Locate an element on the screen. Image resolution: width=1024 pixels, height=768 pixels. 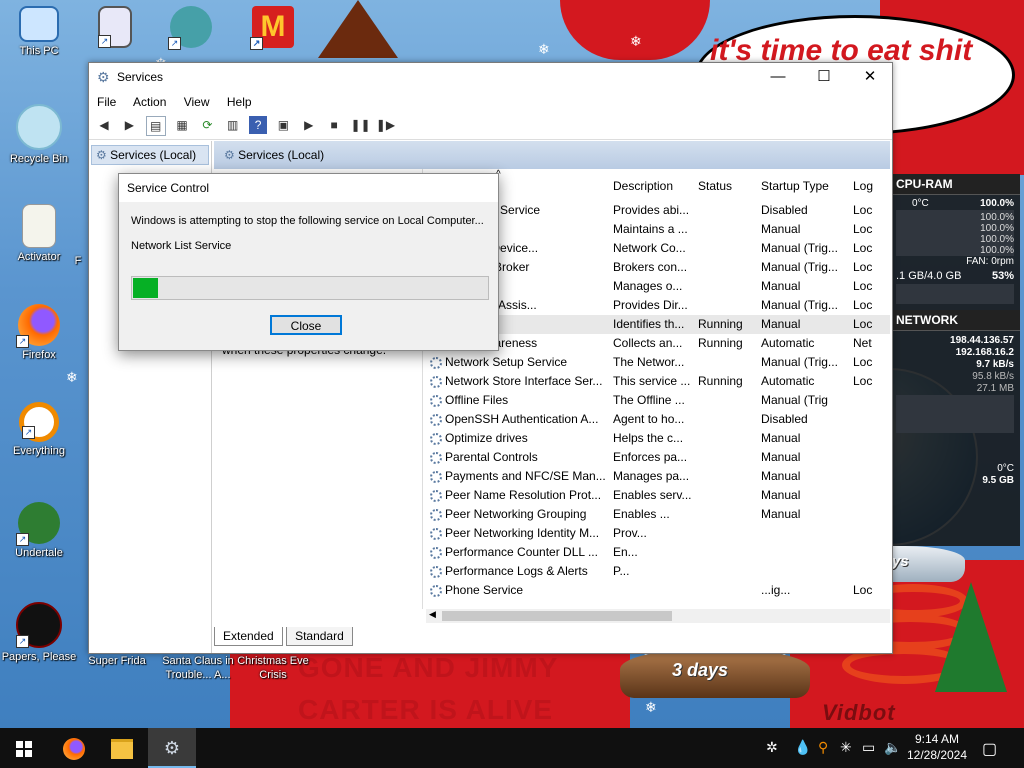
column-header-startup-type: Startup Type is located at coordinates (795, 186).